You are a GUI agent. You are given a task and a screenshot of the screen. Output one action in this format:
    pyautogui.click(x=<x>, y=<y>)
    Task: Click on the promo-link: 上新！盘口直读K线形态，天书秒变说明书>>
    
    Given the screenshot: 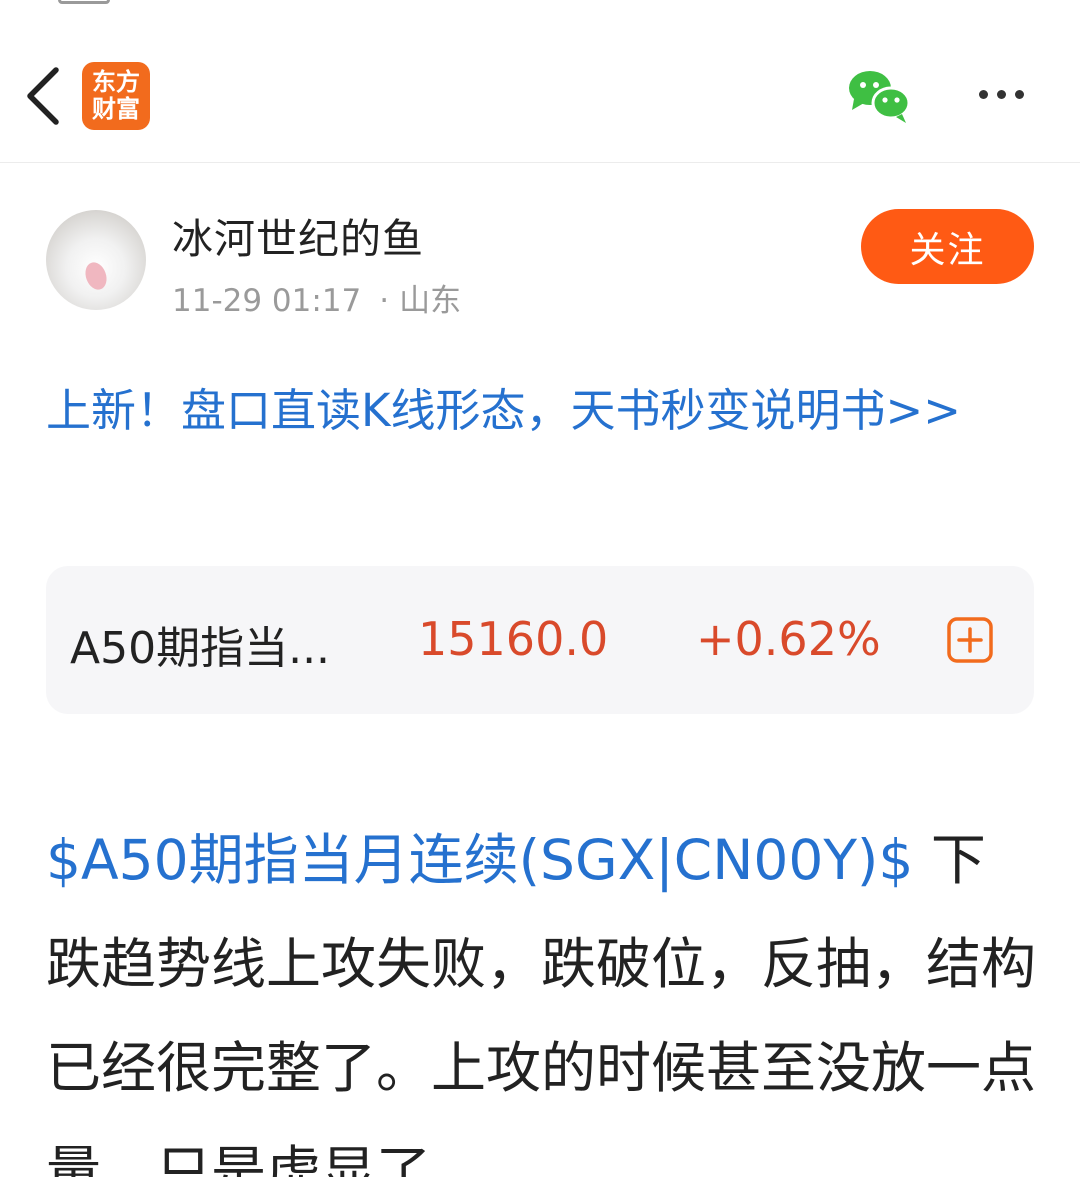 What is the action you would take?
    pyautogui.click(x=541, y=411)
    